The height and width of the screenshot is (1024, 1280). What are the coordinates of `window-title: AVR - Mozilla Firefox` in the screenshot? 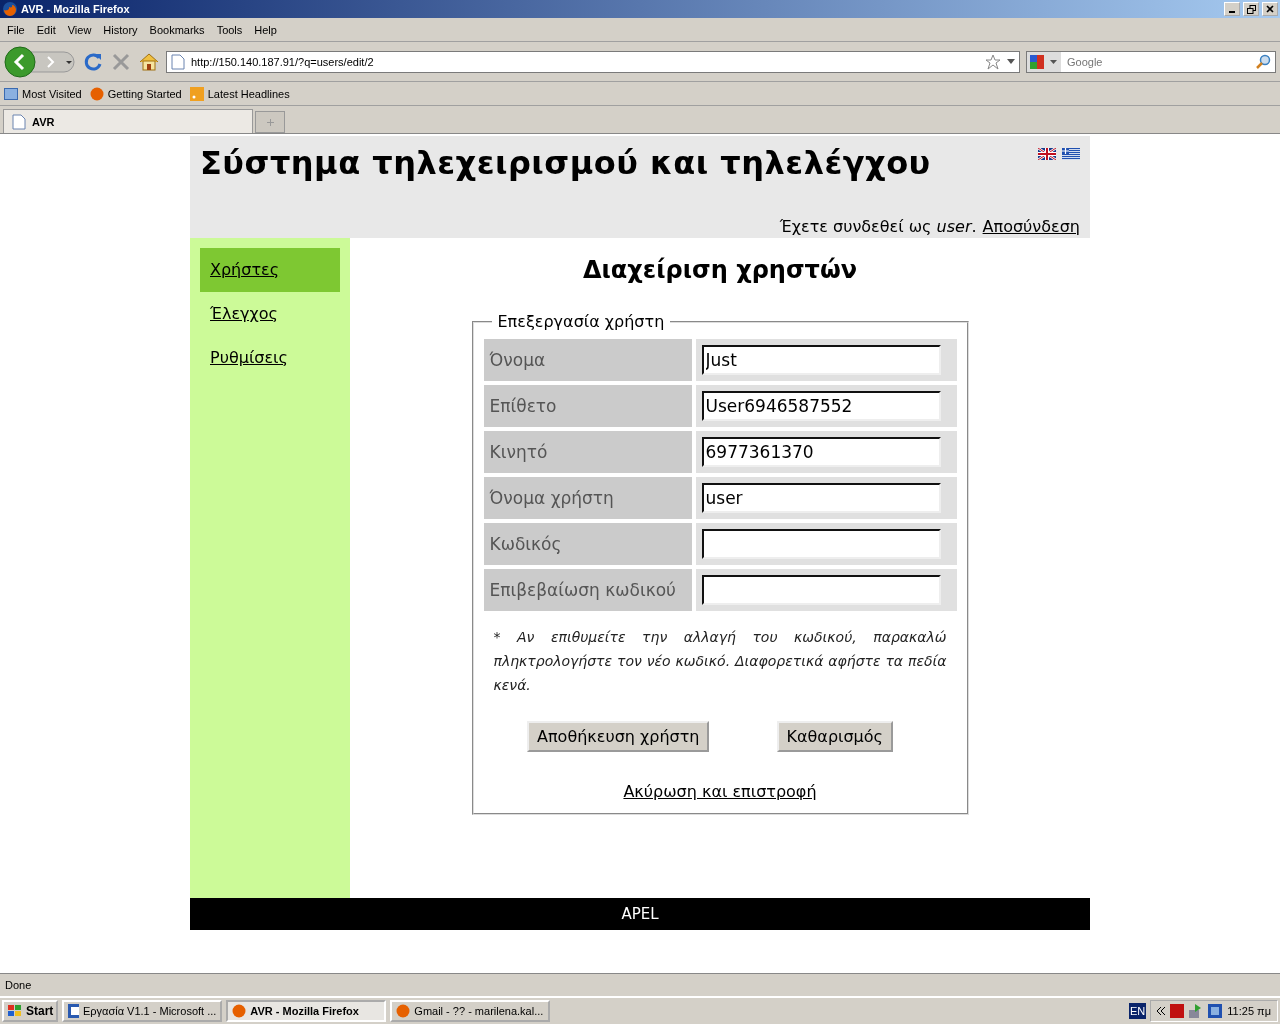 It's located at (76, 9).